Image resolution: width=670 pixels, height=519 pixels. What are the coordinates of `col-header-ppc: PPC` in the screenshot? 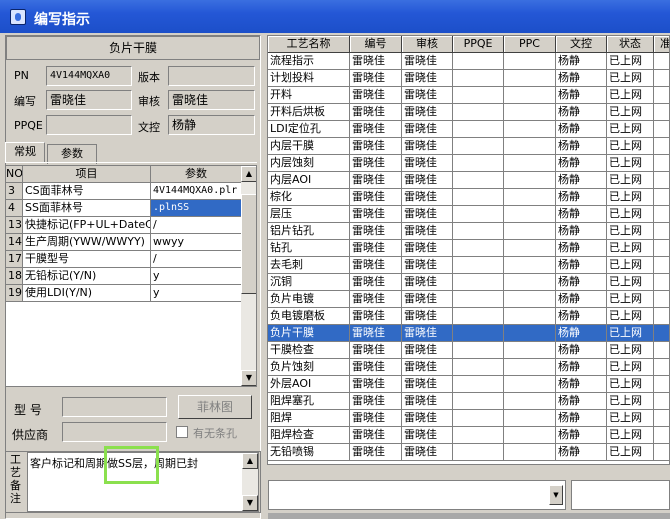 It's located at (530, 44).